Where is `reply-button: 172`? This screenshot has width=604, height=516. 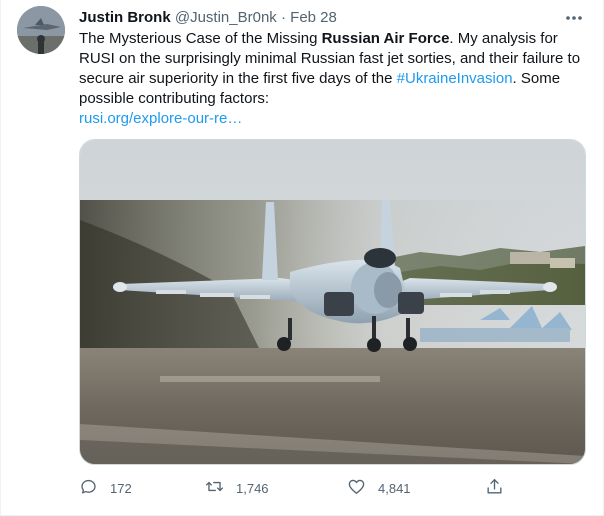
reply-button: 172 is located at coordinates (105, 488).